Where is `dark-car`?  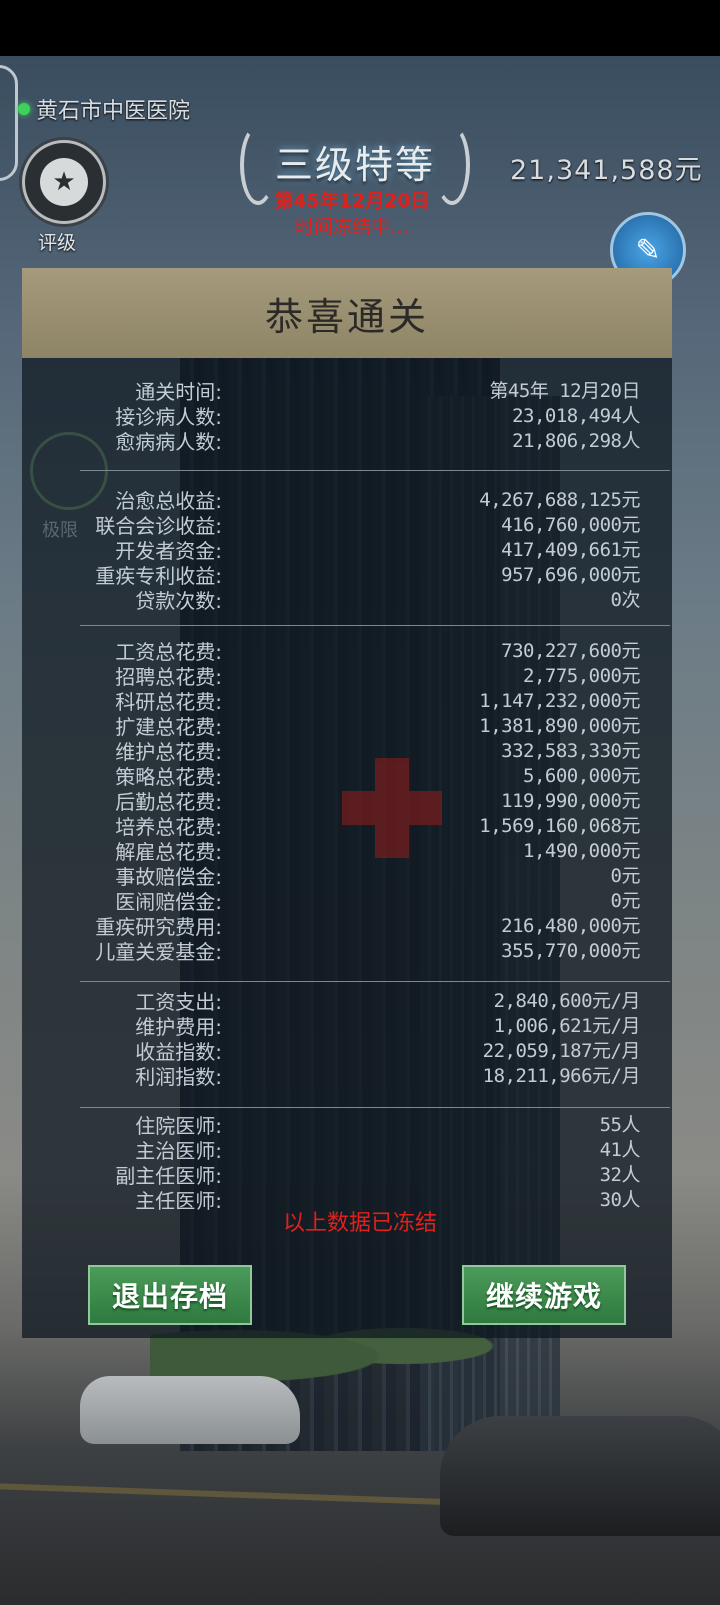
dark-car is located at coordinates (580, 1476).